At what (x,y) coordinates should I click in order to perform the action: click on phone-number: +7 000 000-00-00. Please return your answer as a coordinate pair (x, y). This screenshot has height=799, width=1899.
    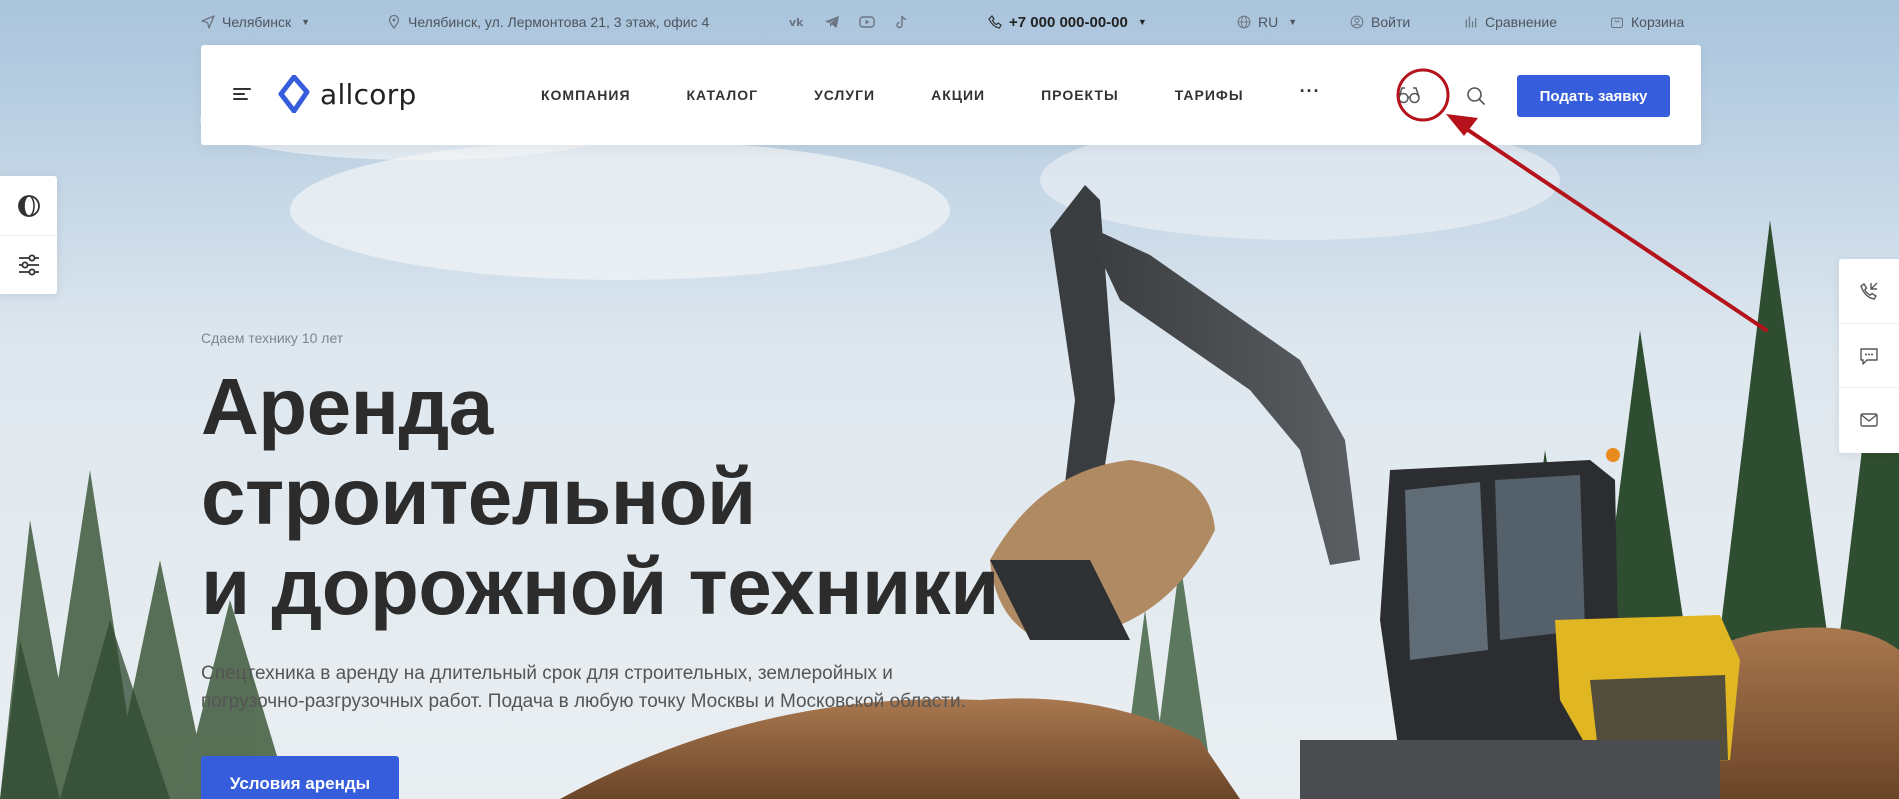
    Looking at the image, I should click on (1068, 22).